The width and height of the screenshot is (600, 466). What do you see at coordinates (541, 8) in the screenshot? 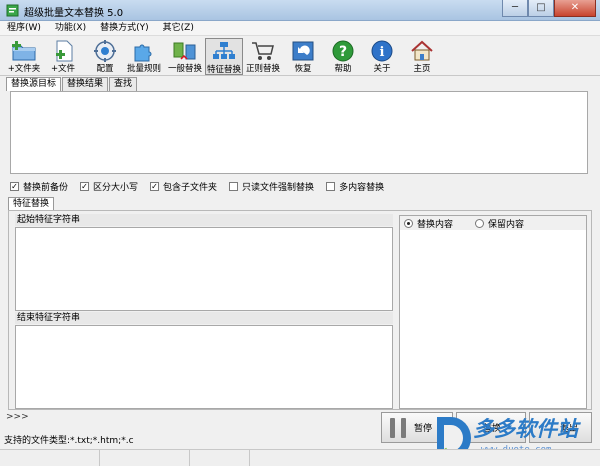
I see `maximize-button: □` at bounding box center [541, 8].